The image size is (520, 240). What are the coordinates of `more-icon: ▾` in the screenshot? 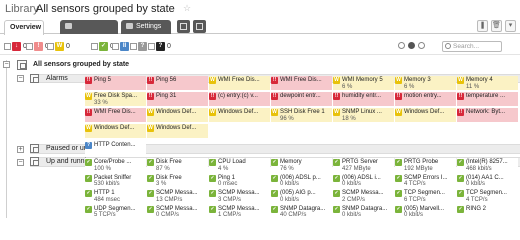 It's located at (510, 26).